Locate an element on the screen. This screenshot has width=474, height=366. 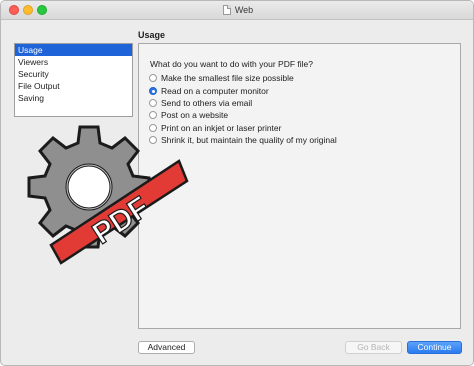
section-title: Usage is located at coordinates (152, 35).